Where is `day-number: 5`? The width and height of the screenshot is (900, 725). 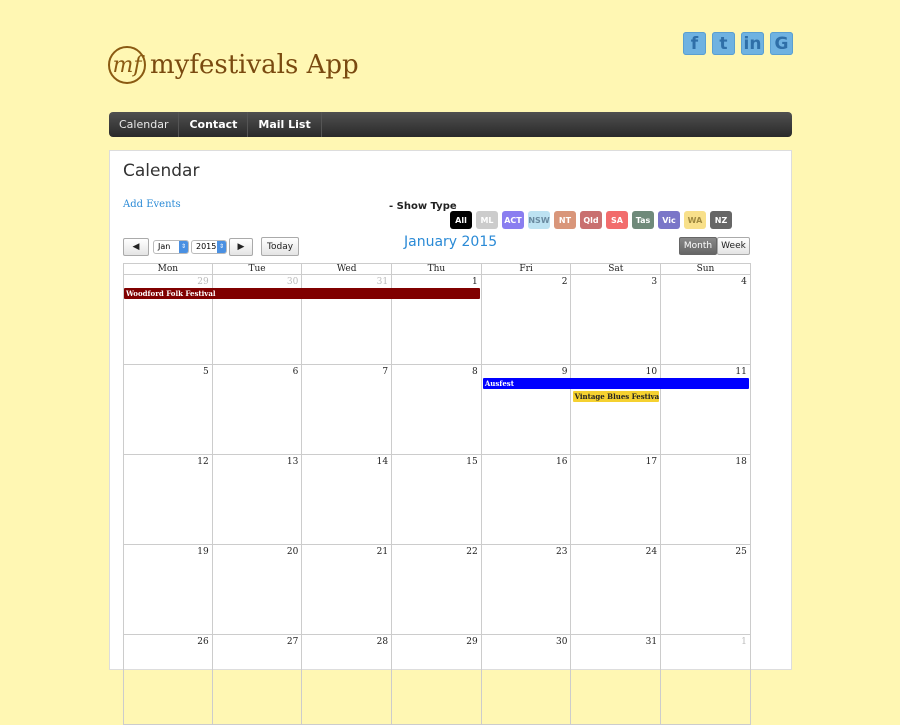 day-number: 5 is located at coordinates (205, 372).